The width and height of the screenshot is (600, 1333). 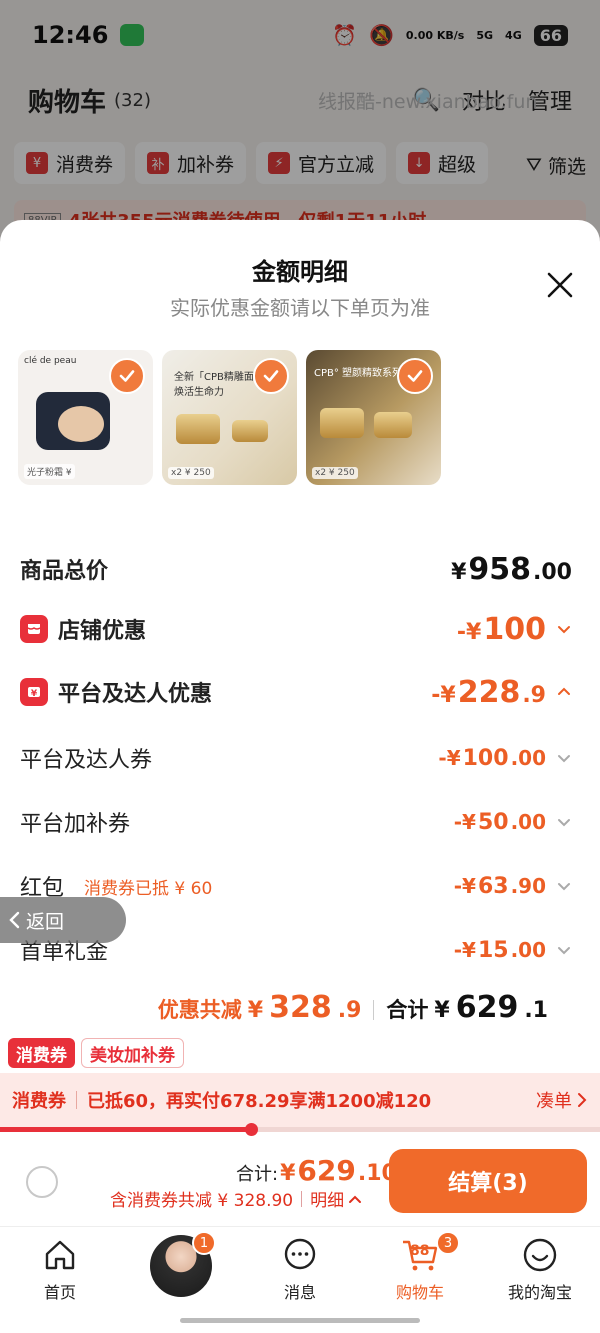 I want to click on tab-messages: 消息, so click(x=300, y=1268).